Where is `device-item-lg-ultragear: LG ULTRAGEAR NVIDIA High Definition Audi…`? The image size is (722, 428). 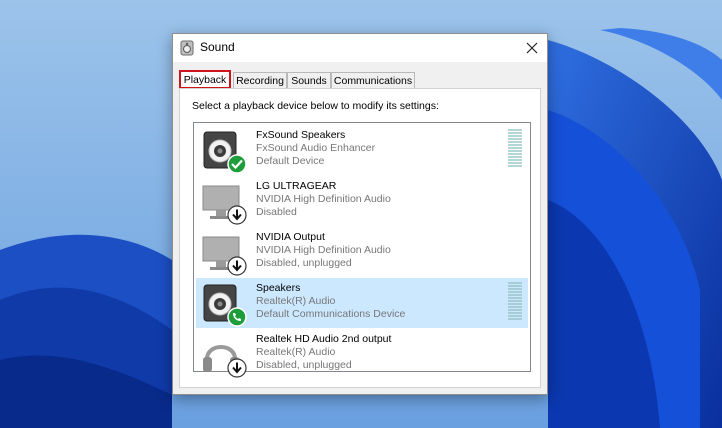 device-item-lg-ultragear: LG ULTRAGEAR NVIDIA High Definition Audi… is located at coordinates (362, 201).